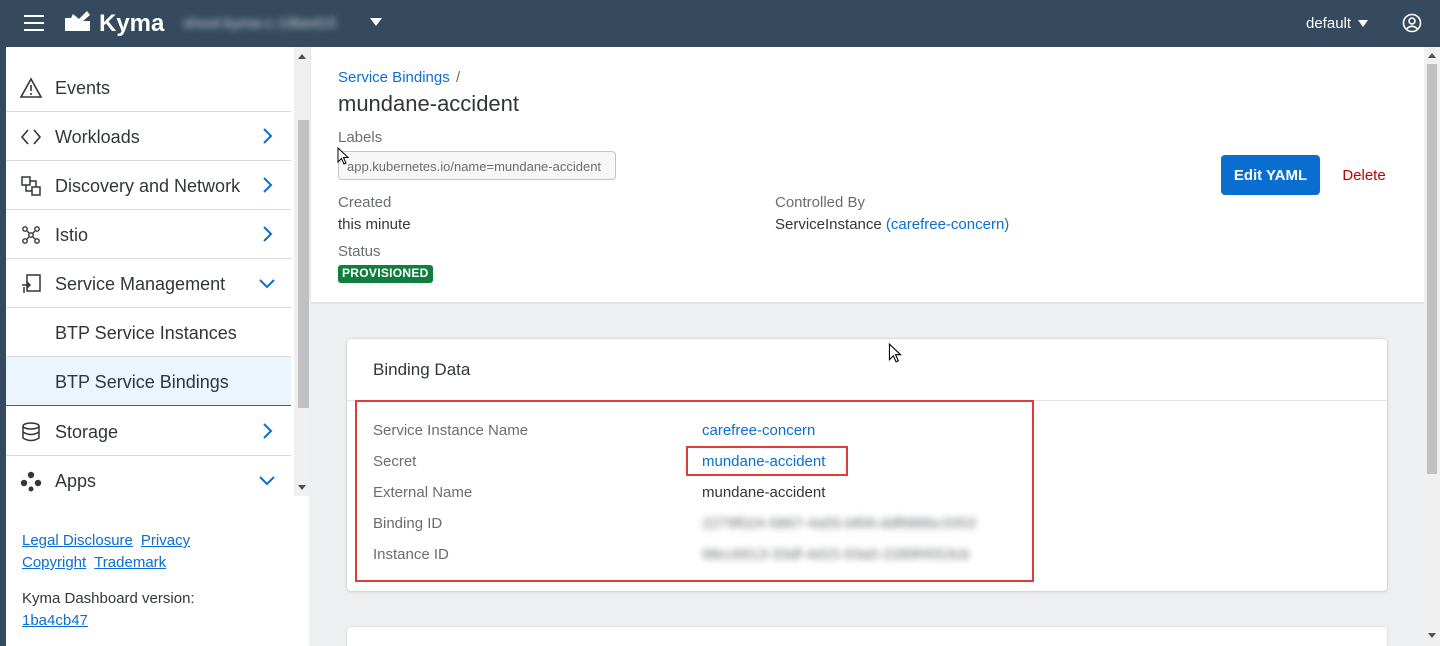  I want to click on sidebar-item-label: Discovery and Network, so click(148, 186).